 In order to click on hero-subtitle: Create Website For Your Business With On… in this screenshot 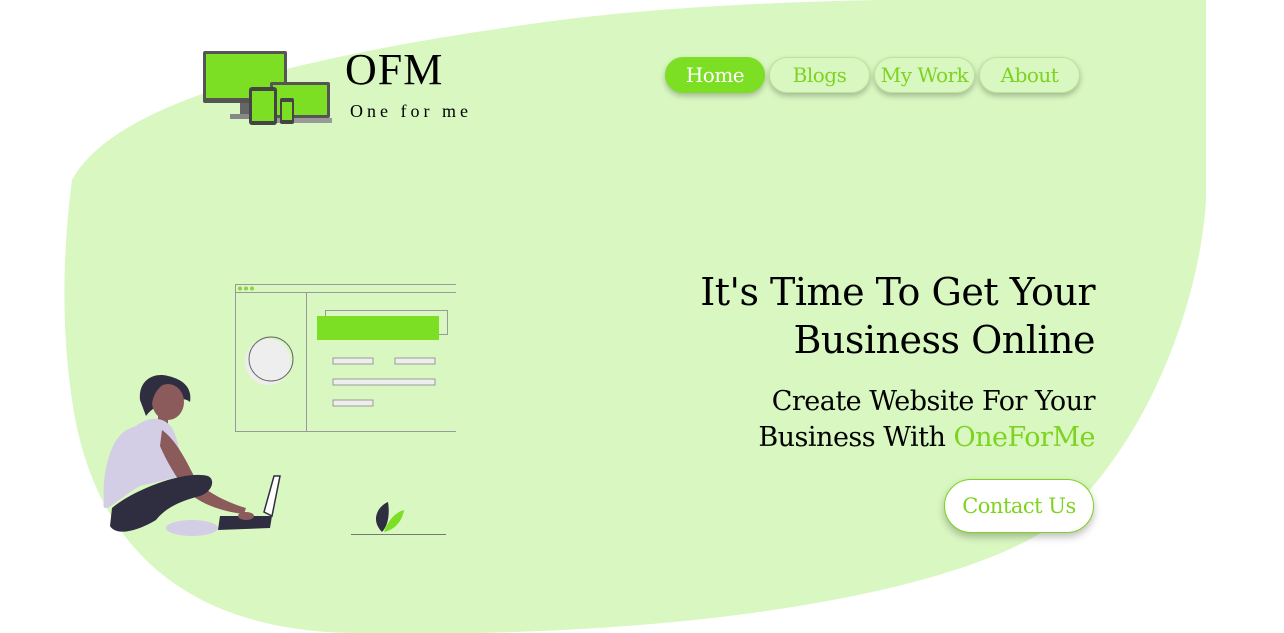, I will do `click(835, 420)`.